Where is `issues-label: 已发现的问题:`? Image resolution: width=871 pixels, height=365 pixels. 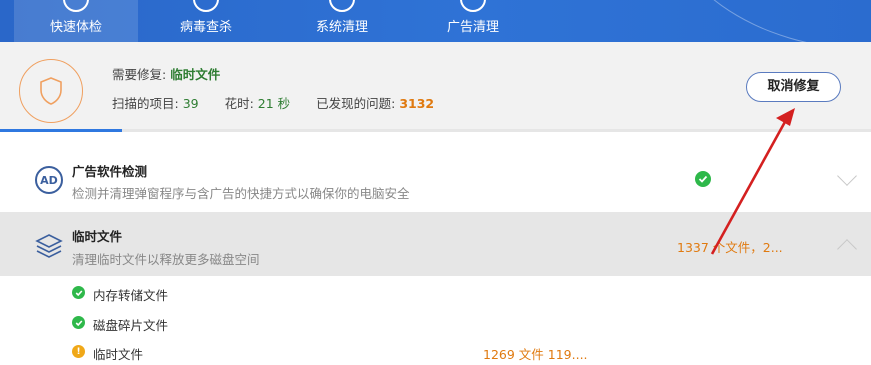
issues-label: 已发现的问题: is located at coordinates (356, 103).